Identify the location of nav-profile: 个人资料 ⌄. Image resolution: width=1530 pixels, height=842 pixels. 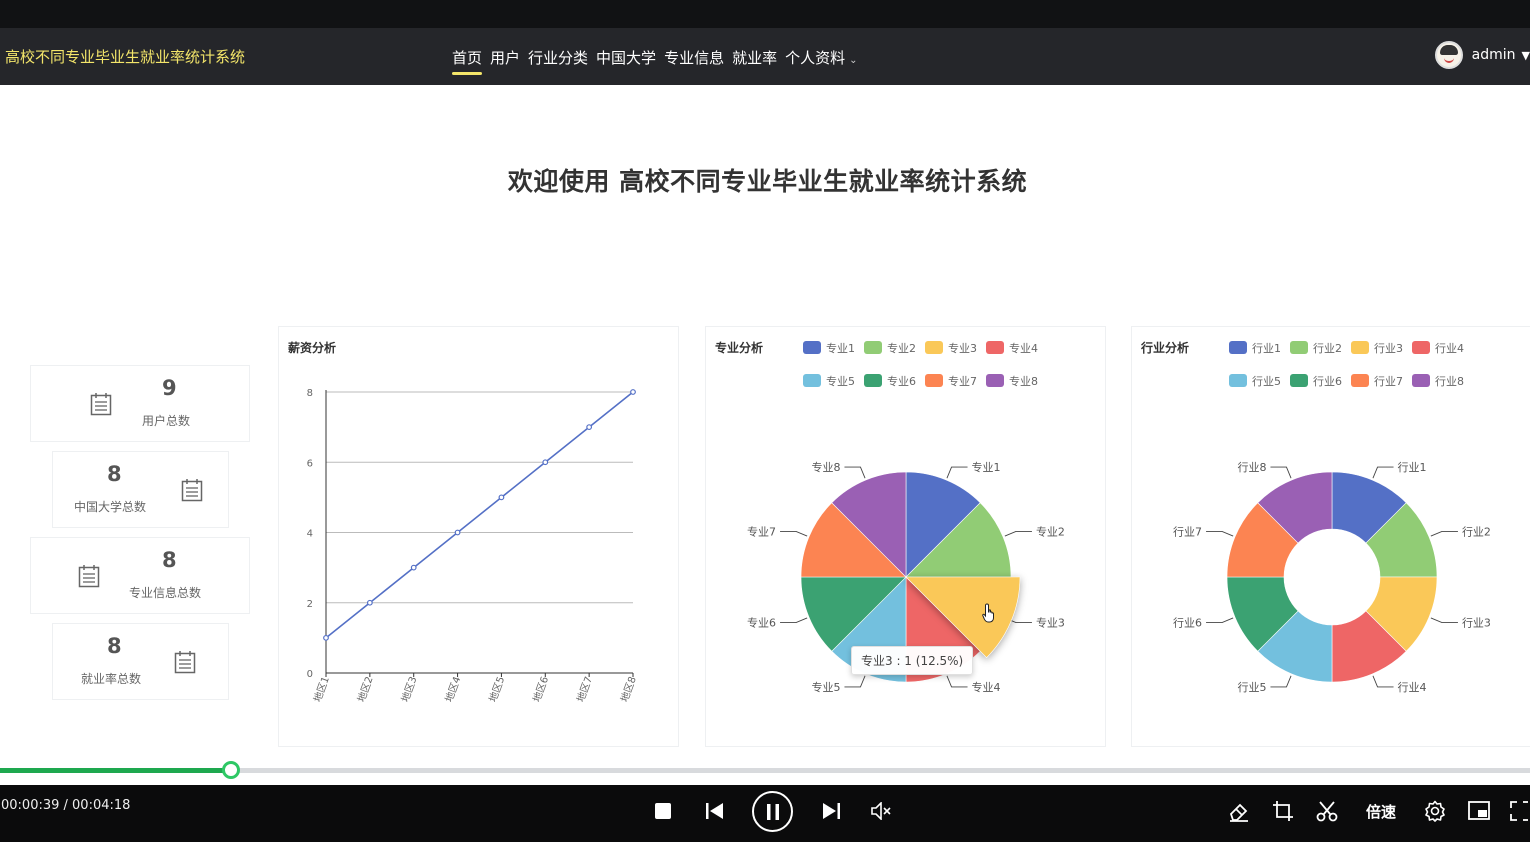
(821, 57).